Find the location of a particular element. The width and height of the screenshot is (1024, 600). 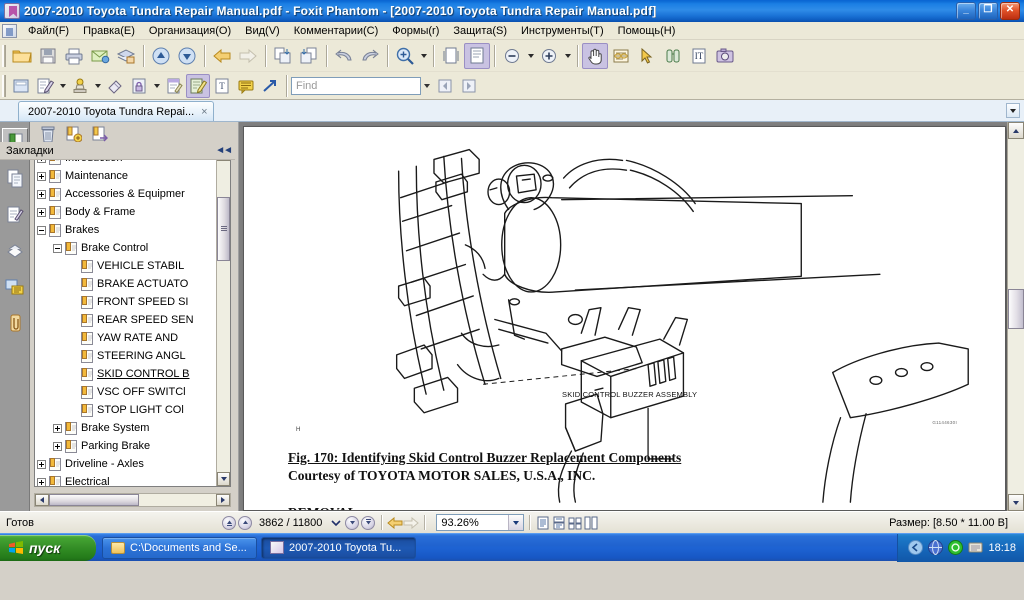

attachments-panel-icon is located at coordinates (15, 323).